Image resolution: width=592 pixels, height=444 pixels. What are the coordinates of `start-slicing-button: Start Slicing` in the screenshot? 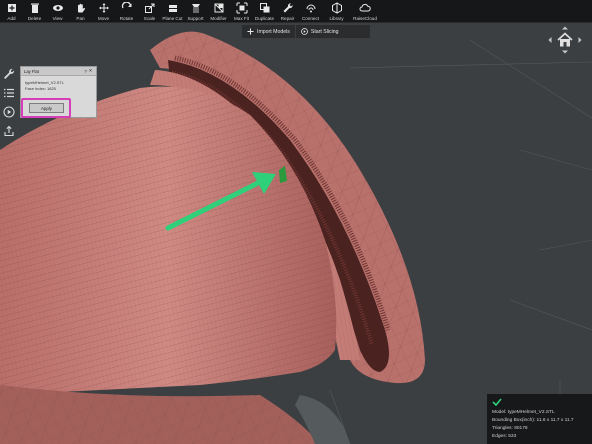 It's located at (319, 31).